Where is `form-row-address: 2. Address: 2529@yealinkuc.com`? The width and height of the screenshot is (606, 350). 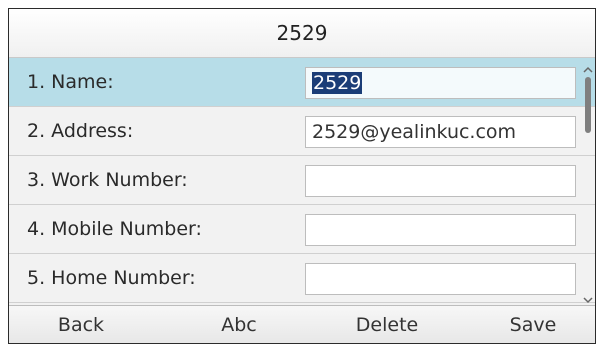
form-row-address: 2. Address: 2529@yealinkuc.com is located at coordinates (302, 131).